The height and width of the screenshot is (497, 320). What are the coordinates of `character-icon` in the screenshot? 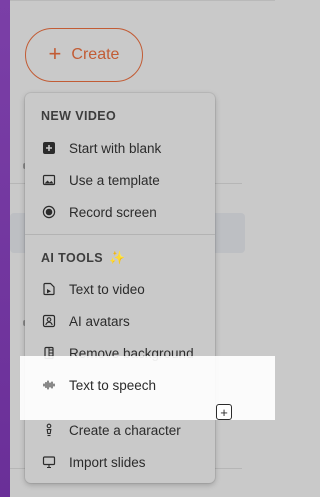 It's located at (49, 430).